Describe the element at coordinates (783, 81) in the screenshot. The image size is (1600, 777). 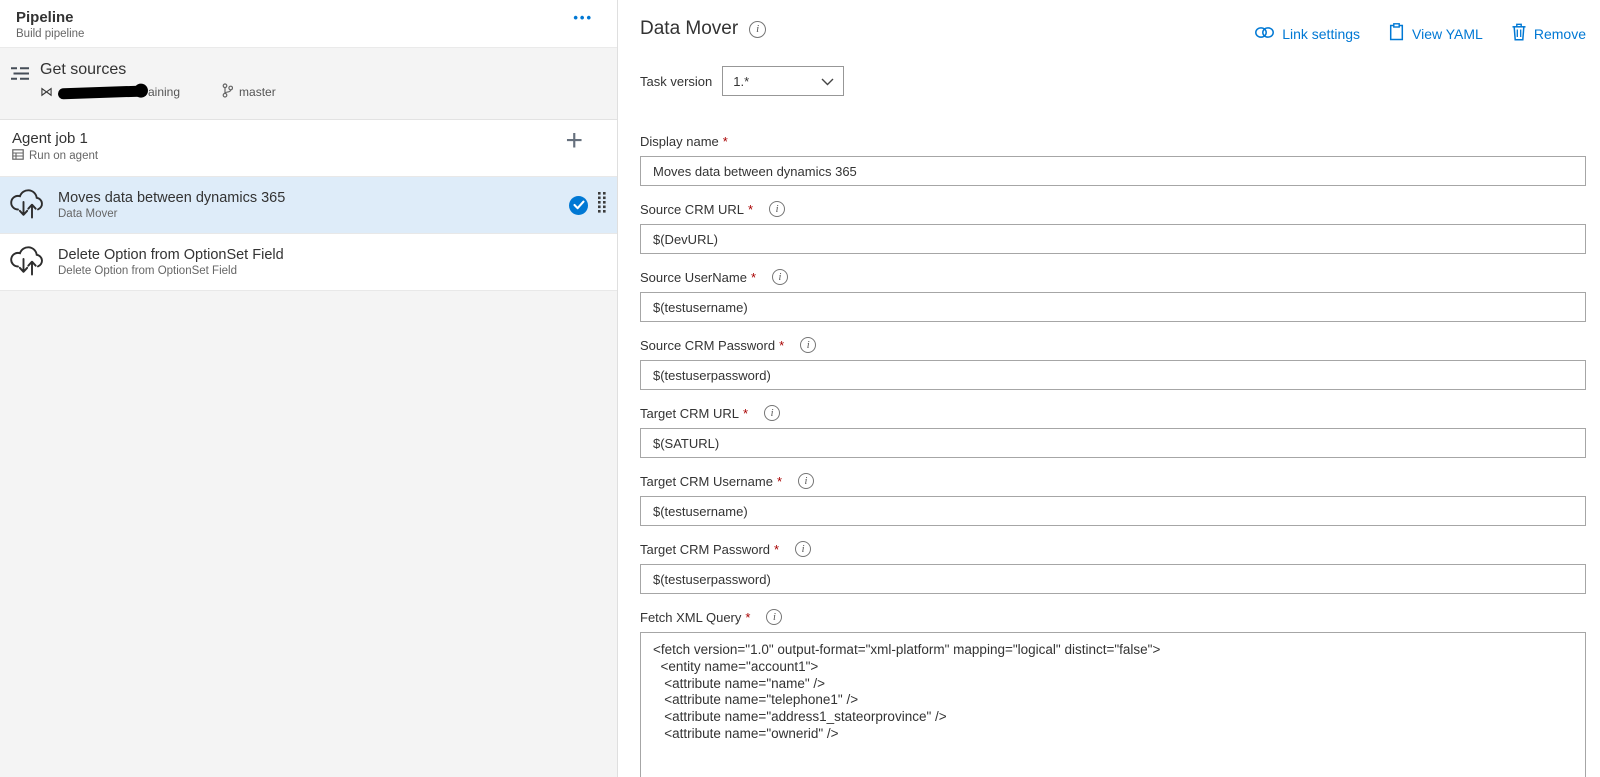
I see `task-version-select: 1.*` at that location.